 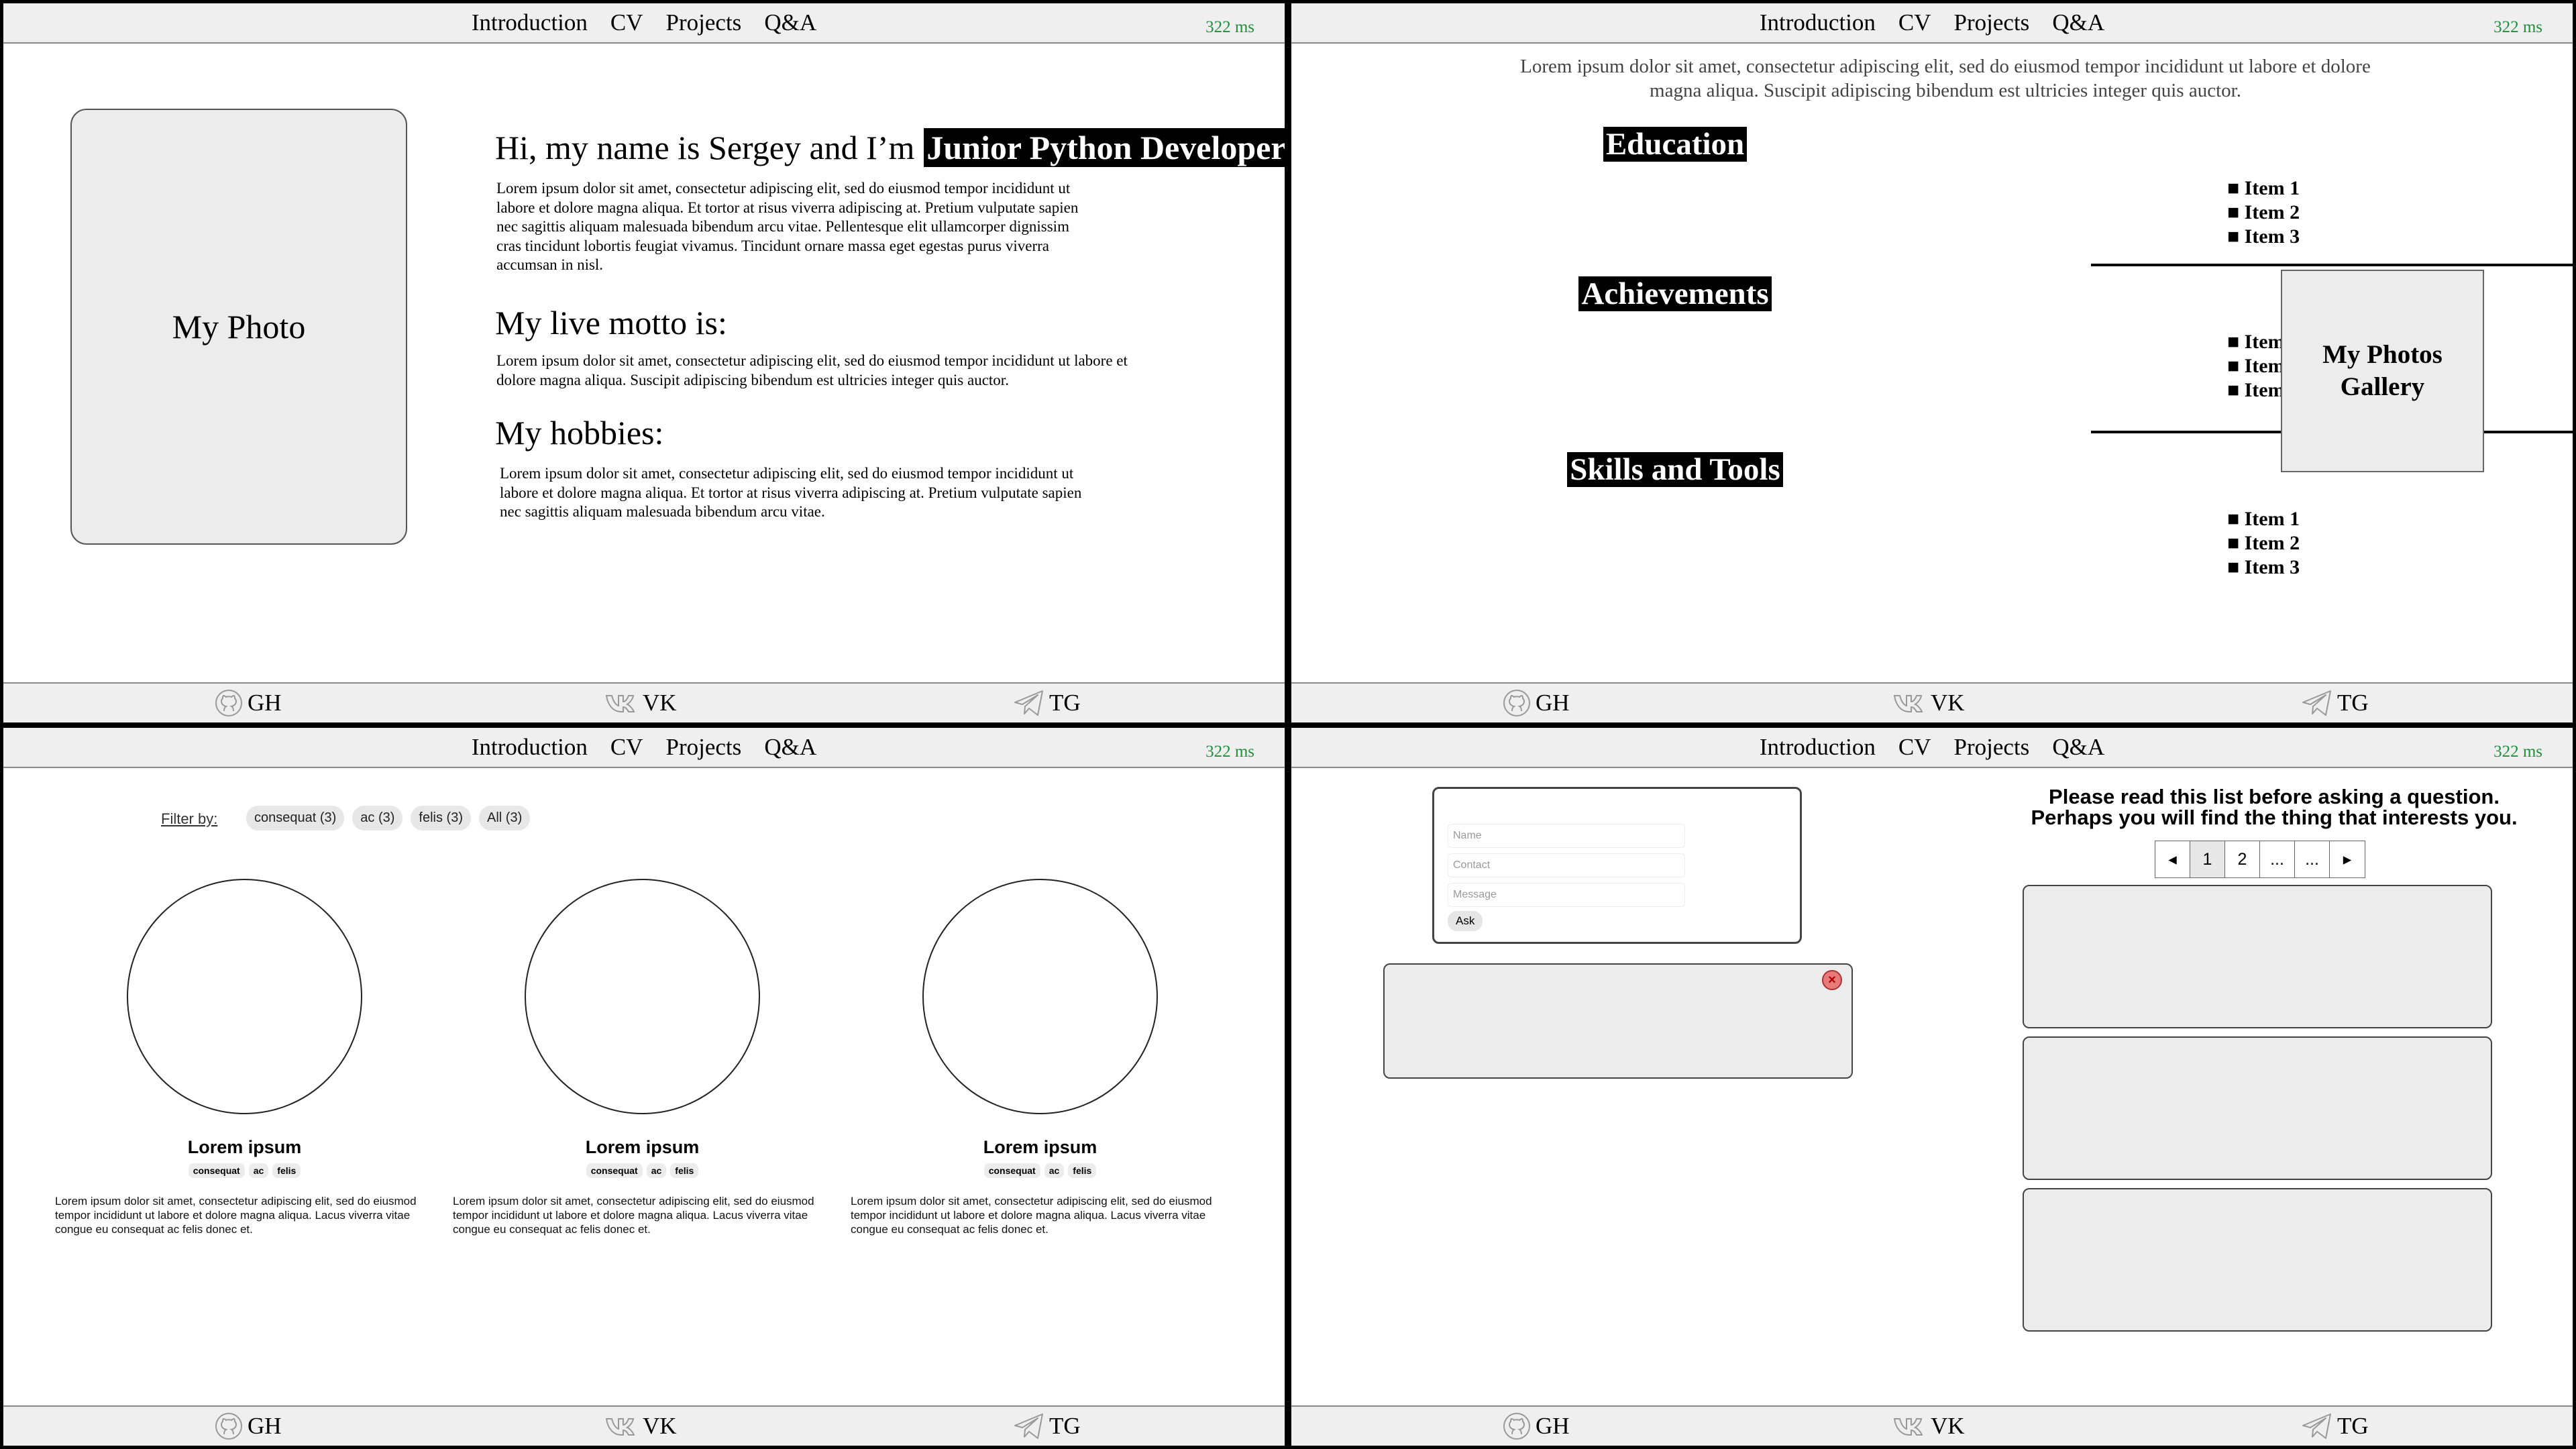 What do you see at coordinates (2382, 371) in the screenshot?
I see `photo-gallery-button: My Photos Gallery` at bounding box center [2382, 371].